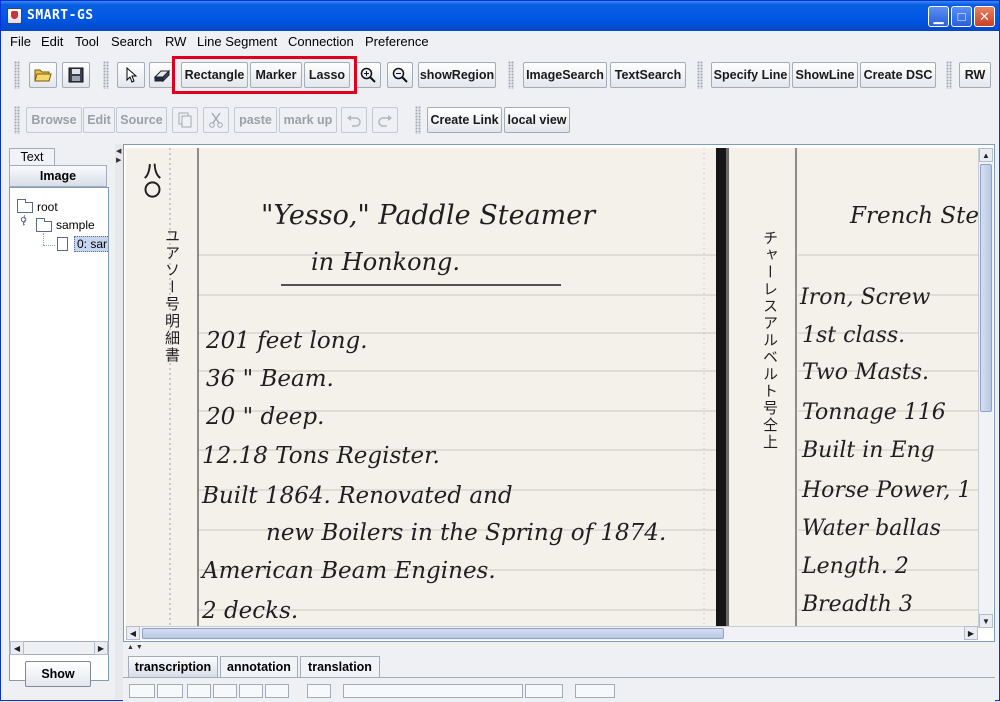 The width and height of the screenshot is (1000, 702). I want to click on color-select, so click(595, 691).